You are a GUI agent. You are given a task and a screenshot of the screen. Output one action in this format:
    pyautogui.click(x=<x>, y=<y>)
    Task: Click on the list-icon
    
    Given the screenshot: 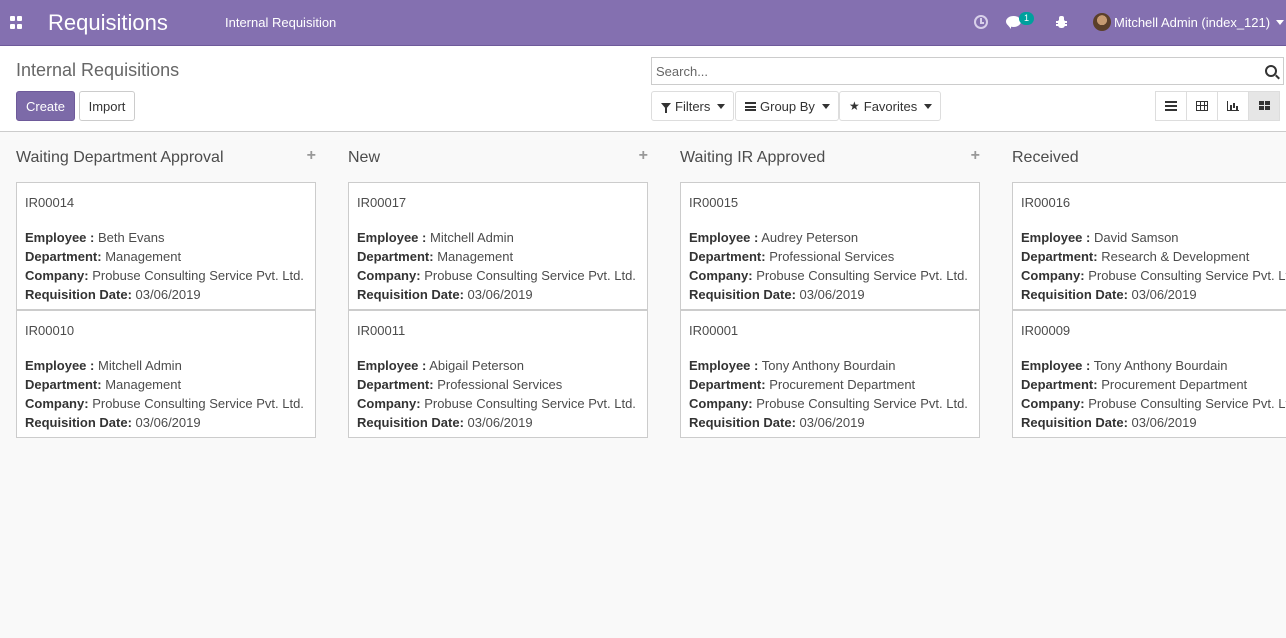 What is the action you would take?
    pyautogui.click(x=1171, y=106)
    